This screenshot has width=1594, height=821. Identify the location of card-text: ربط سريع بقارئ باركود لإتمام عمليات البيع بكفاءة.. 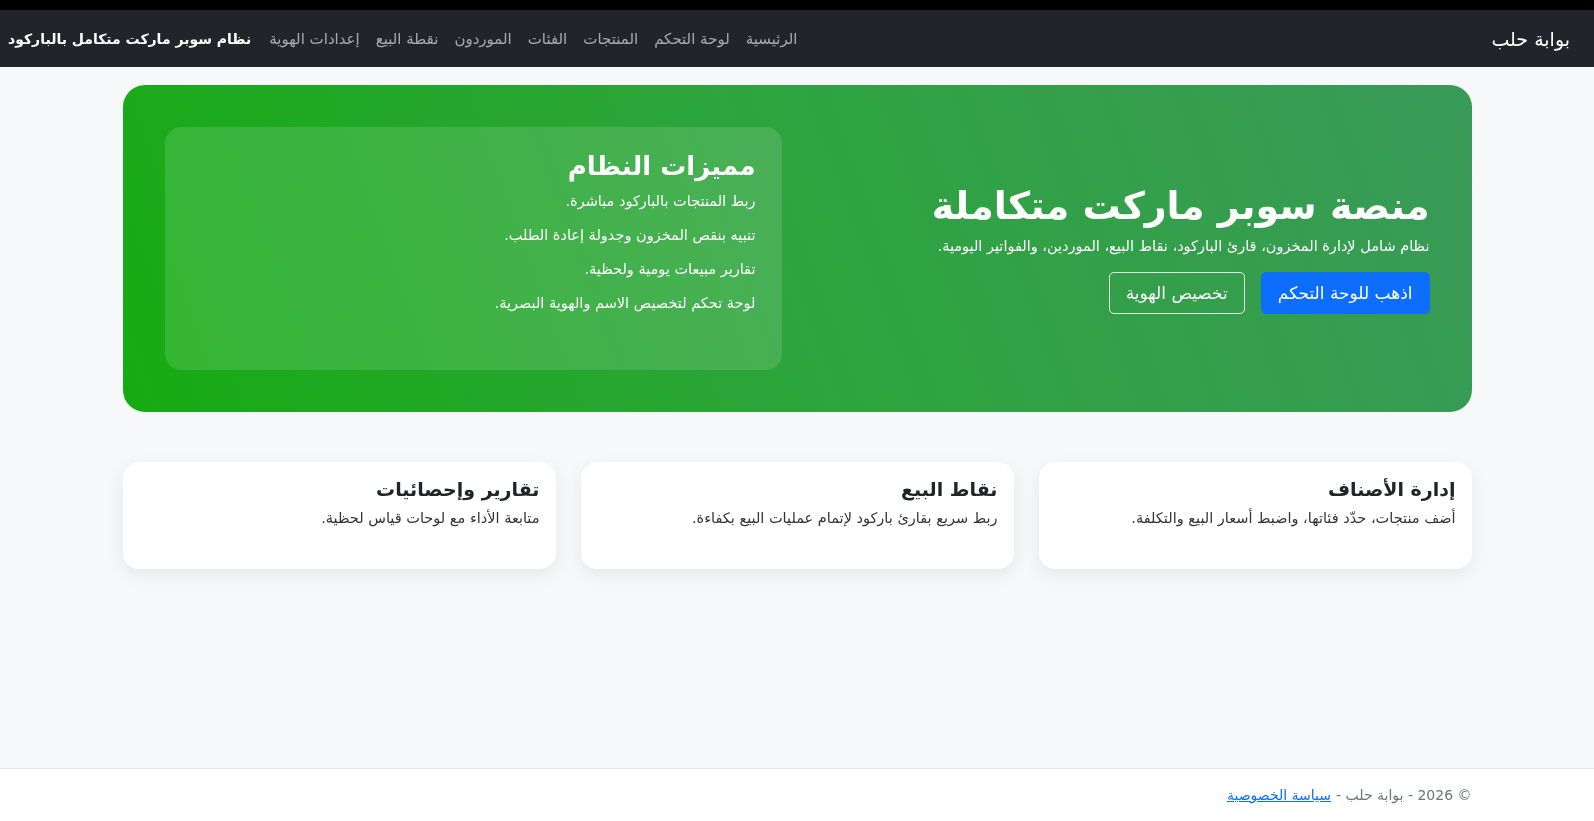
(844, 518).